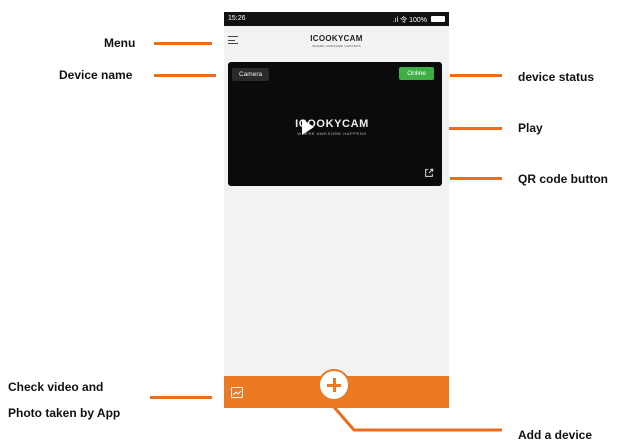 The image size is (618, 442). What do you see at coordinates (332, 133) in the screenshot?
I see `card-logo-tagline: WHERE AWESOME HAPPENS` at bounding box center [332, 133].